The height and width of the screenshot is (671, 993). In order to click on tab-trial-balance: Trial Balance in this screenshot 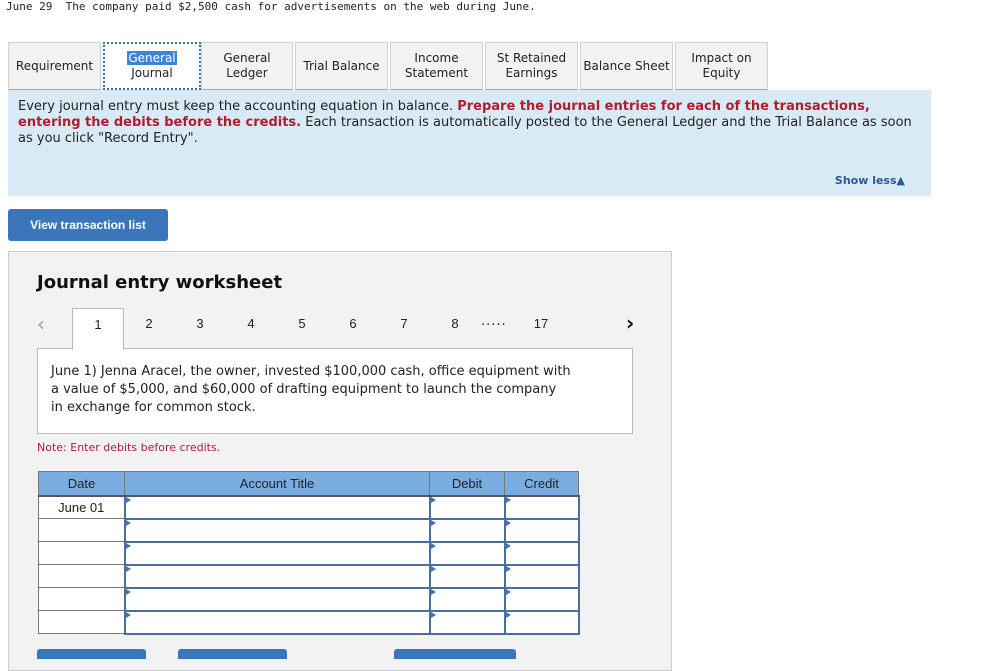, I will do `click(341, 66)`.